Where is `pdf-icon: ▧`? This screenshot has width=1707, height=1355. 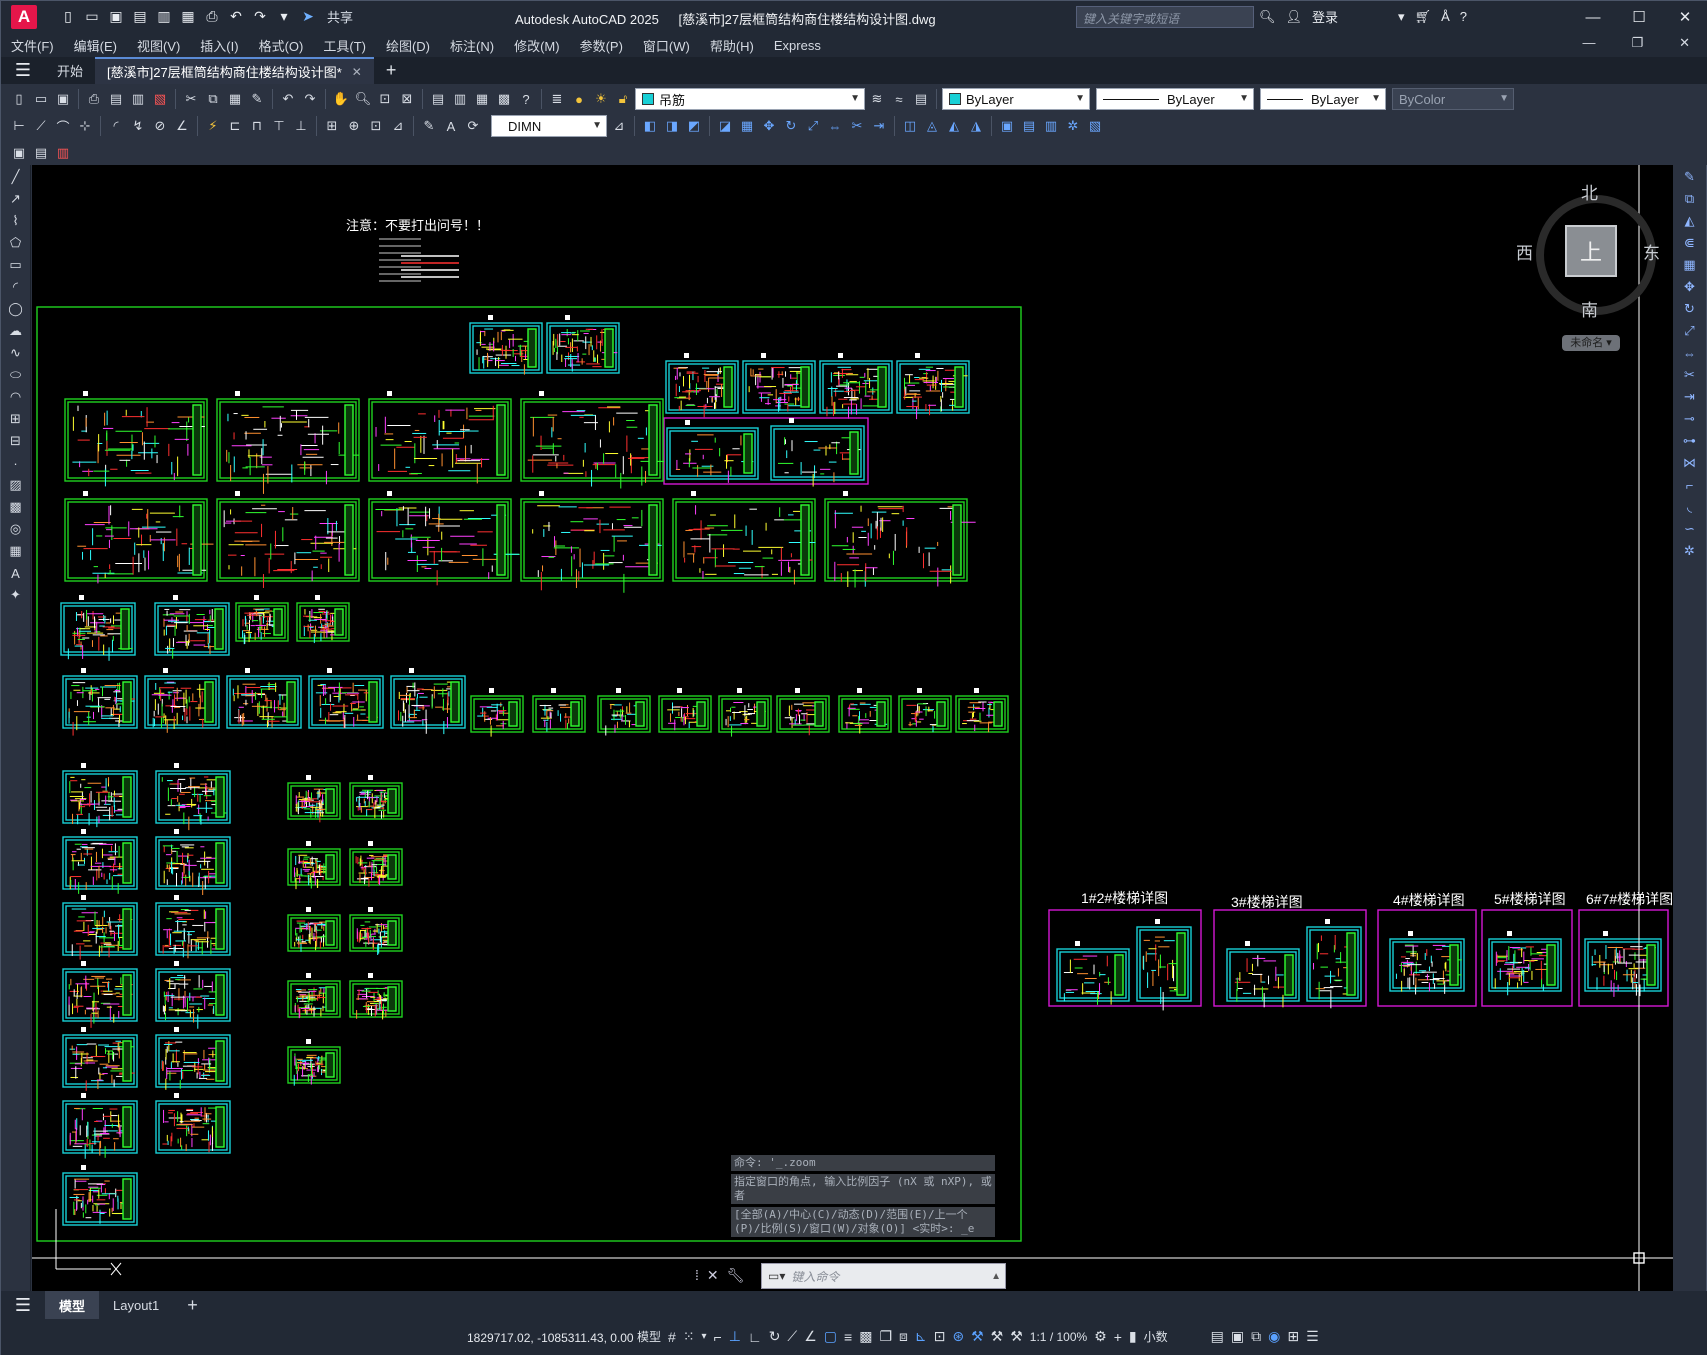
pdf-icon: ▧ is located at coordinates (160, 99).